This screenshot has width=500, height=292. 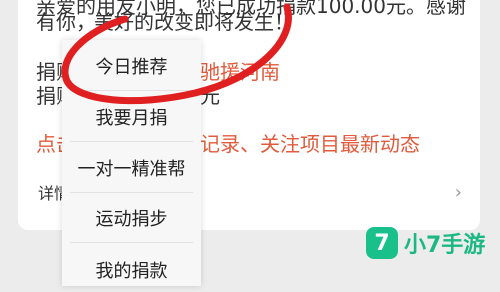 I want to click on site-watermark-logo: 7 小7手游, so click(x=425, y=243).